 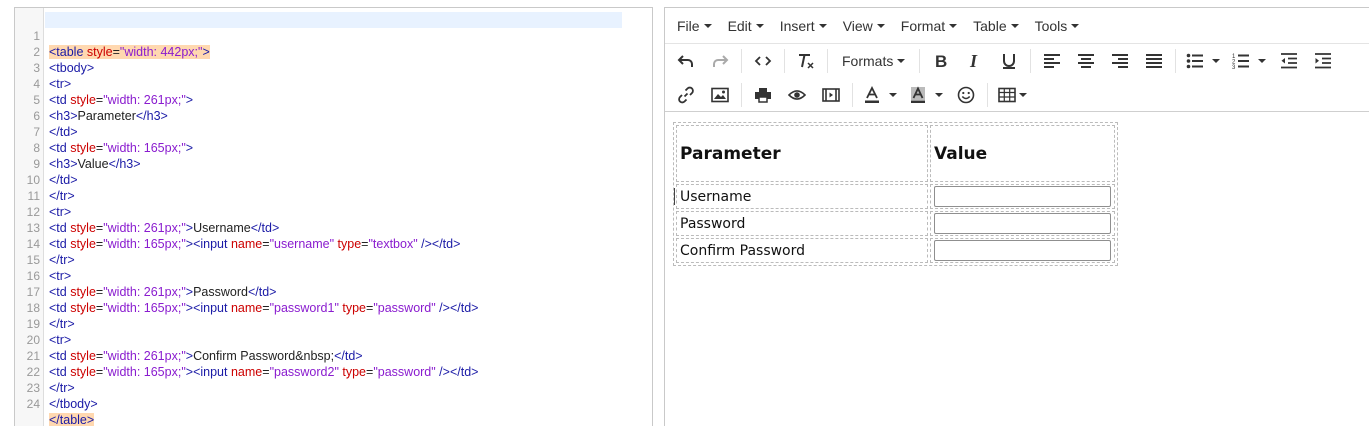 I want to click on image-button, so click(x=720, y=95).